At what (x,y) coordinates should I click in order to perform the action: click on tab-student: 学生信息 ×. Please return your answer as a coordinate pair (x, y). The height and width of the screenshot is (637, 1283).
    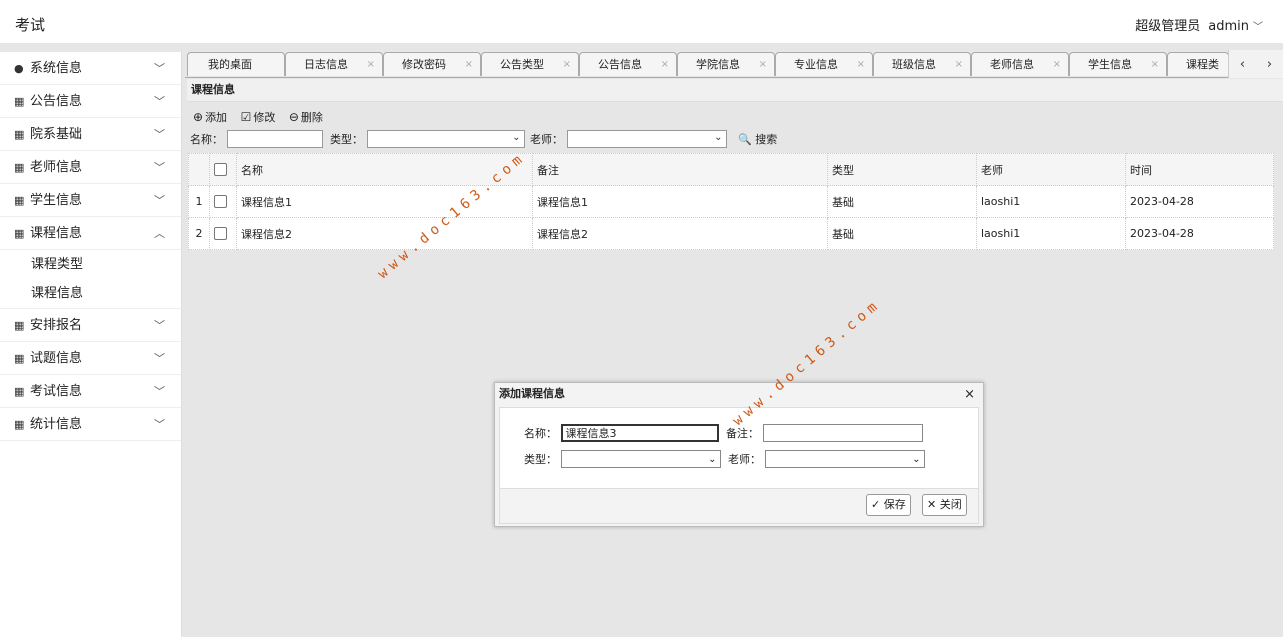
    Looking at the image, I should click on (1118, 64).